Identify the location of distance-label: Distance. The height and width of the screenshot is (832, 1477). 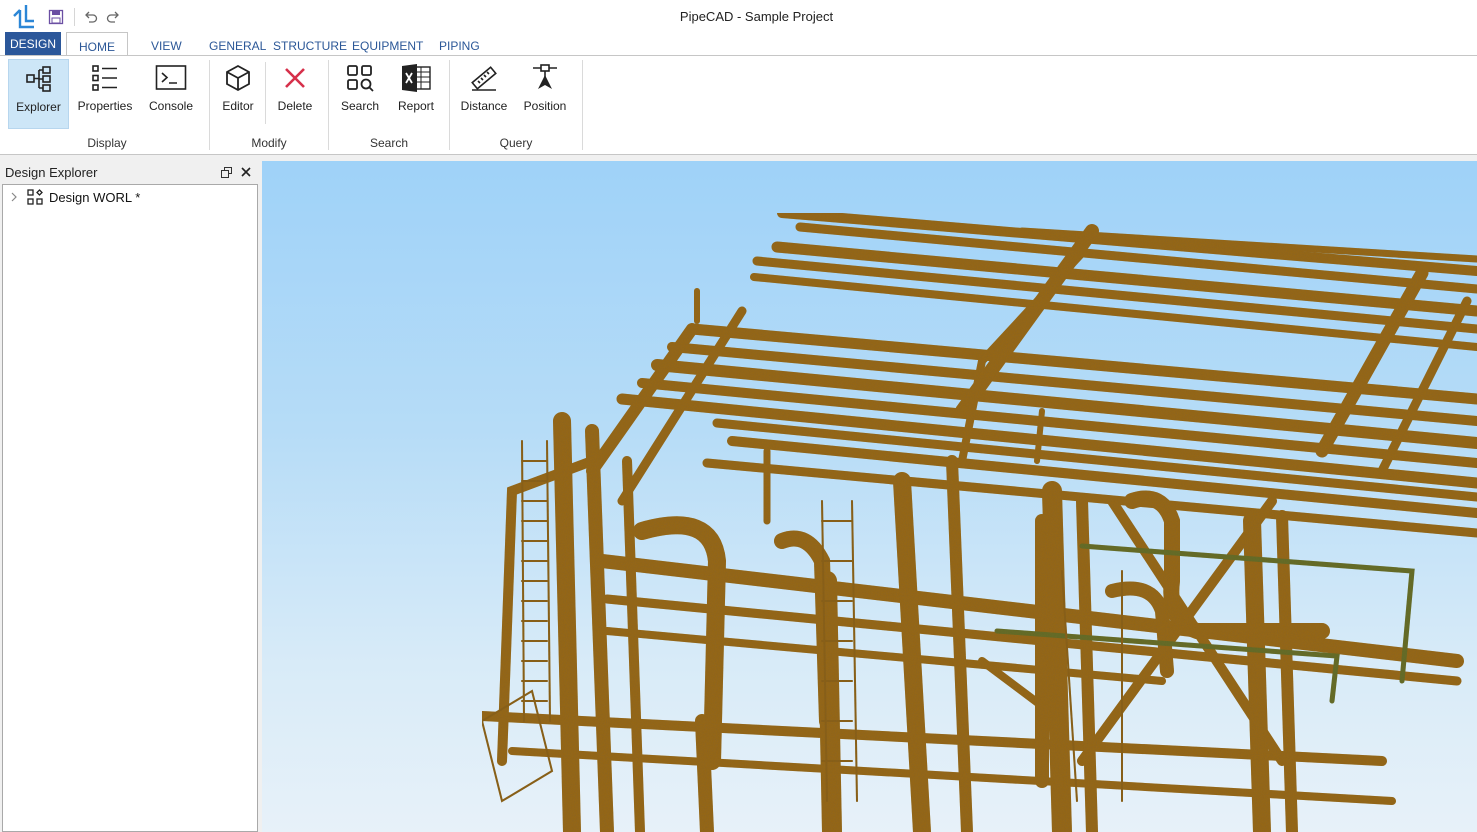
(484, 106).